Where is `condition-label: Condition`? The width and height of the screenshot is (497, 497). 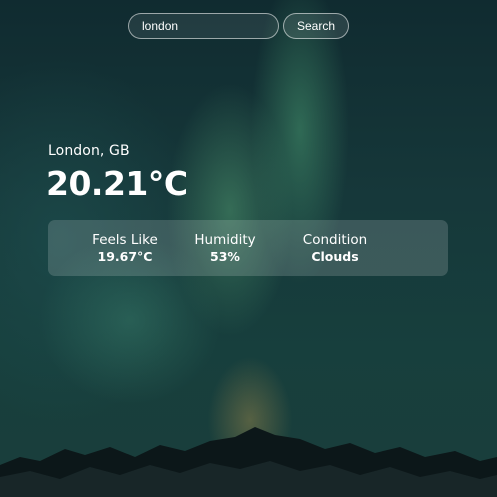 condition-label: Condition is located at coordinates (335, 240).